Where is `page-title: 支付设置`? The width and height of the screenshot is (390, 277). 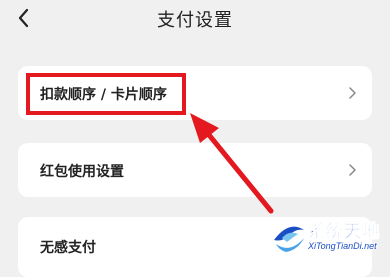
page-title: 支付设置 is located at coordinates (195, 20).